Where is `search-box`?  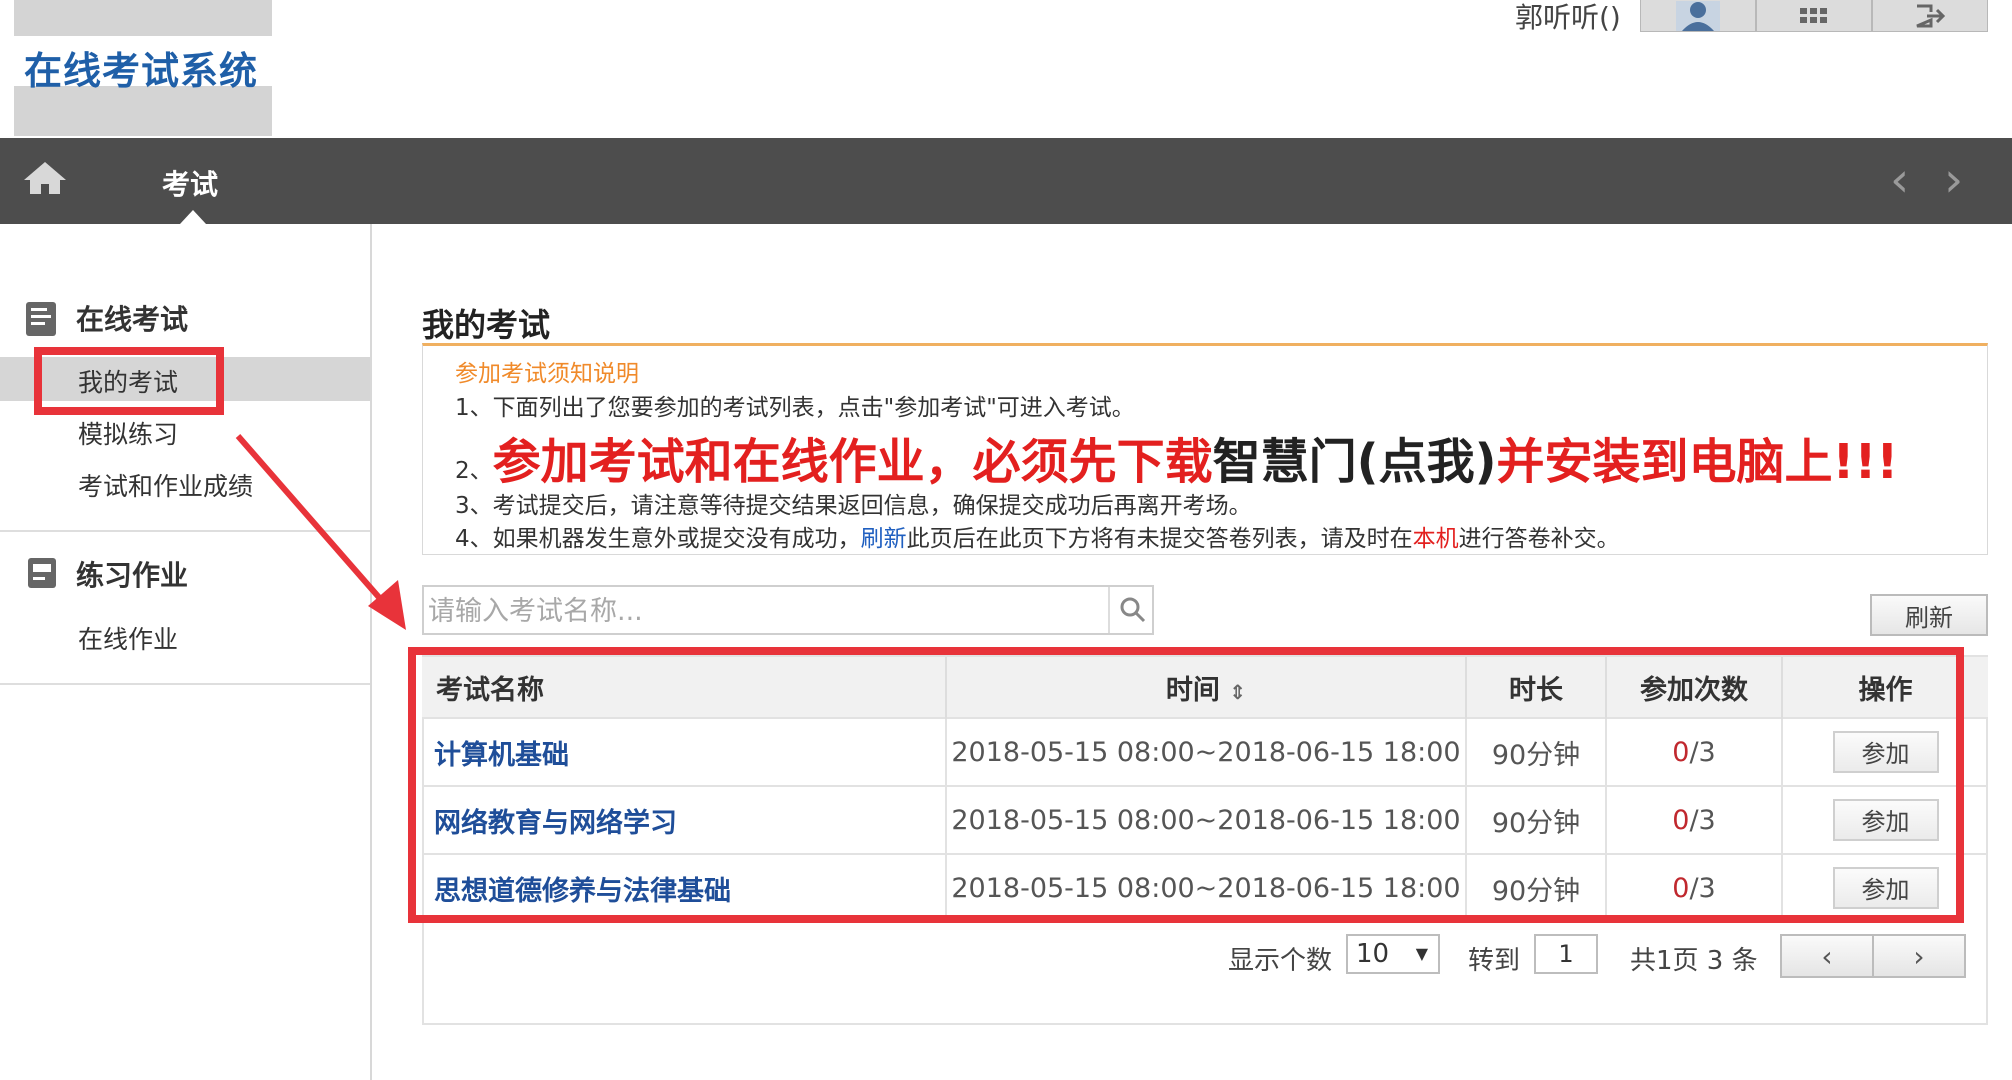
search-box is located at coordinates (788, 610).